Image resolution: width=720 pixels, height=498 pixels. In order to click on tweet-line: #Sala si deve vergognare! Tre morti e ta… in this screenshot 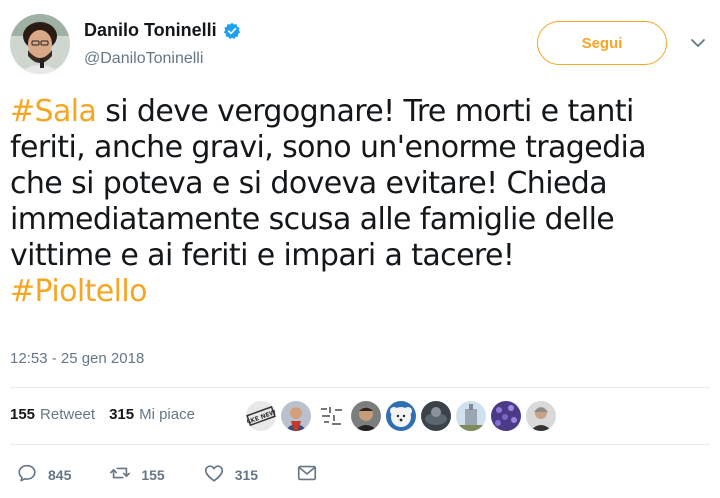, I will do `click(360, 112)`.